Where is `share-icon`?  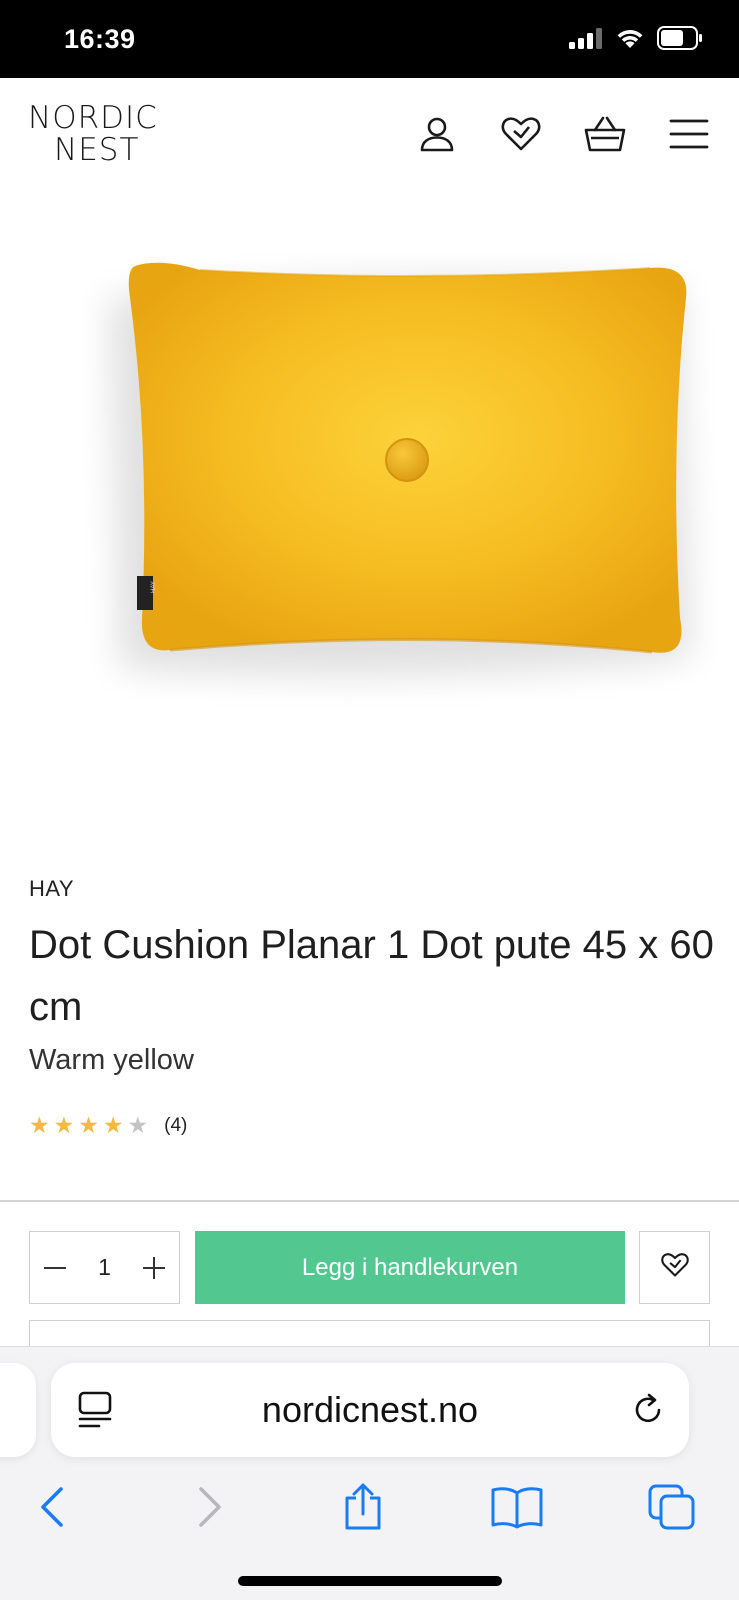
share-icon is located at coordinates (363, 1507).